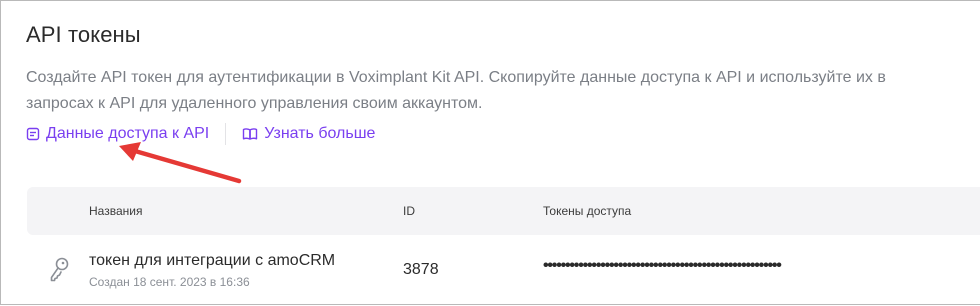 This screenshot has height=306, width=980. What do you see at coordinates (116, 211) in the screenshot?
I see `column-header-name: Названия` at bounding box center [116, 211].